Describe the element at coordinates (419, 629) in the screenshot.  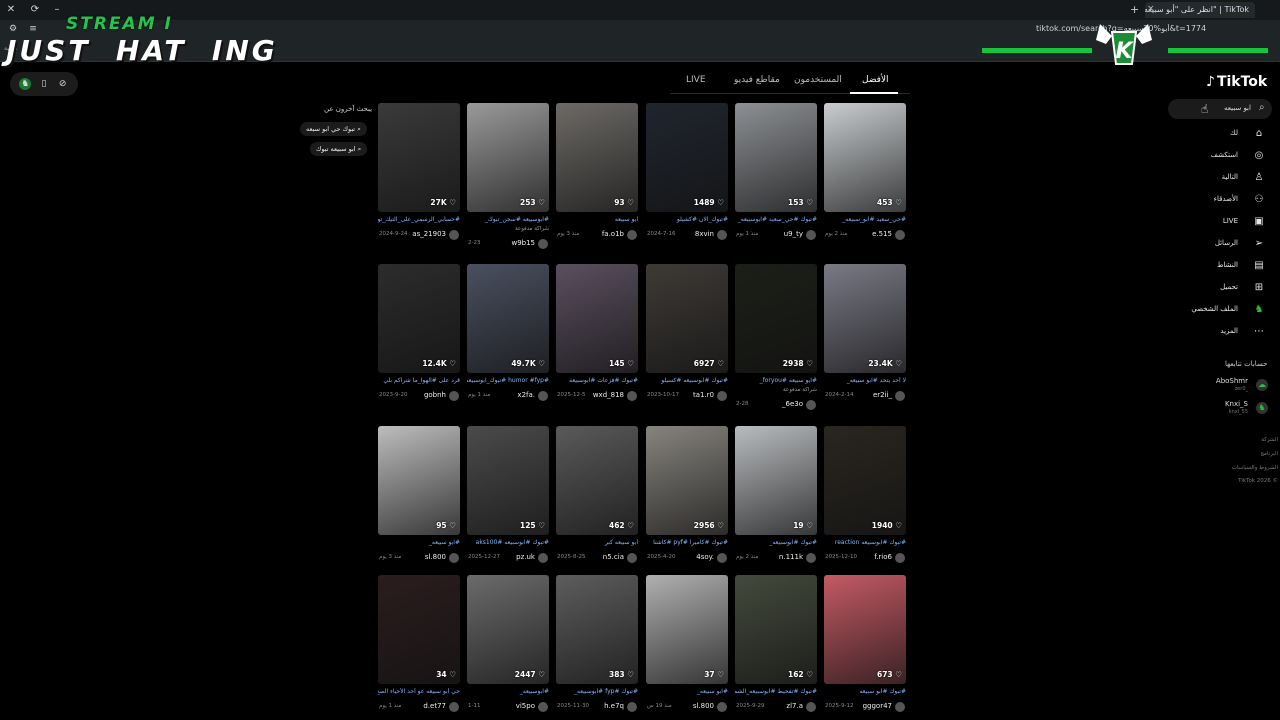
I see `video-thumbnail: 34 ♡` at that location.